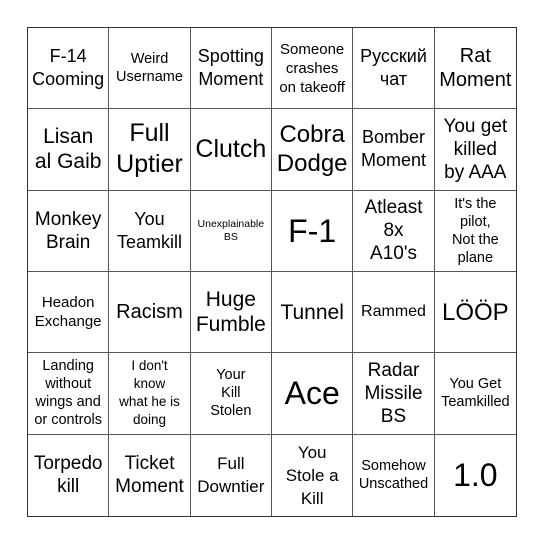 This screenshot has height=544, width=544. I want to click on cell-text: Русский чат, so click(393, 68).